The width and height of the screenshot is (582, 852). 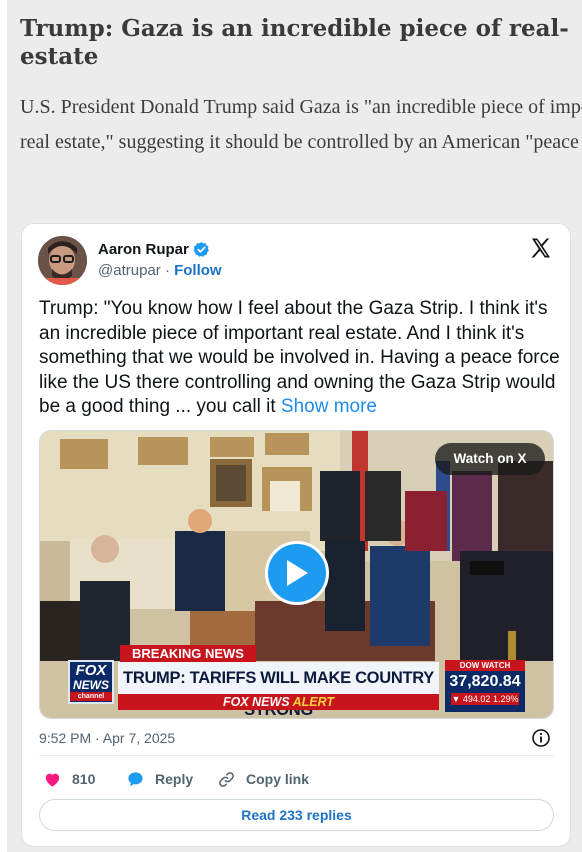 I want to click on play-button, so click(x=297, y=573).